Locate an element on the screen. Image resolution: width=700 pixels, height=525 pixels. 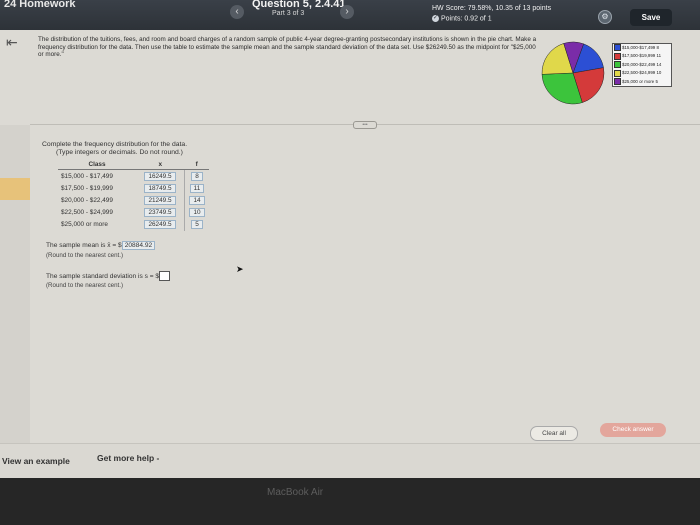
laptop-bezel: MacBook Air is located at coordinates (350, 501).